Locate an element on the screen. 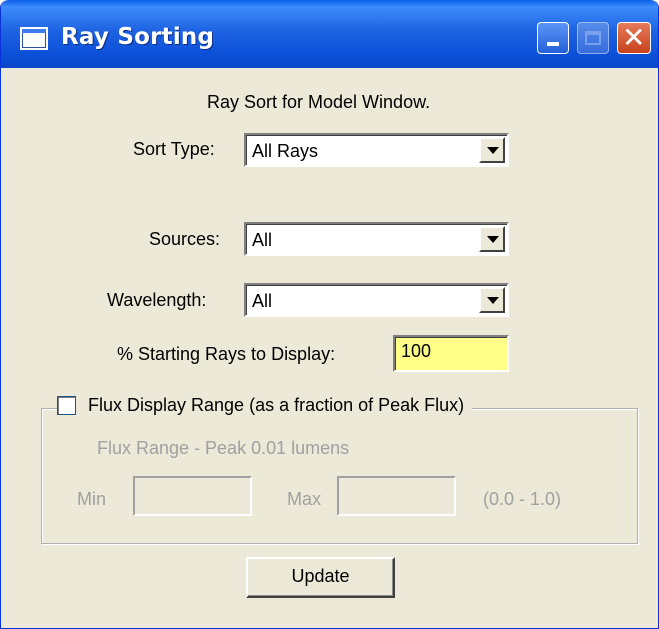 This screenshot has width=659, height=629. minimize-button is located at coordinates (553, 38).